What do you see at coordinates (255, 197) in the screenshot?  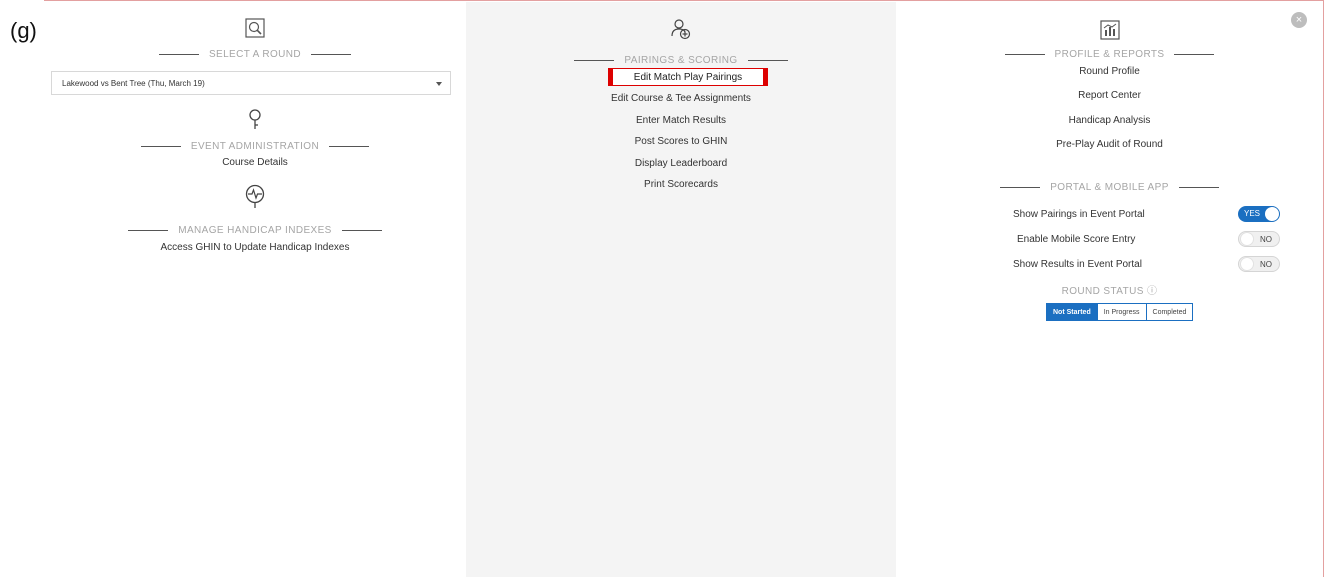 I see `pulse-pin-icon` at bounding box center [255, 197].